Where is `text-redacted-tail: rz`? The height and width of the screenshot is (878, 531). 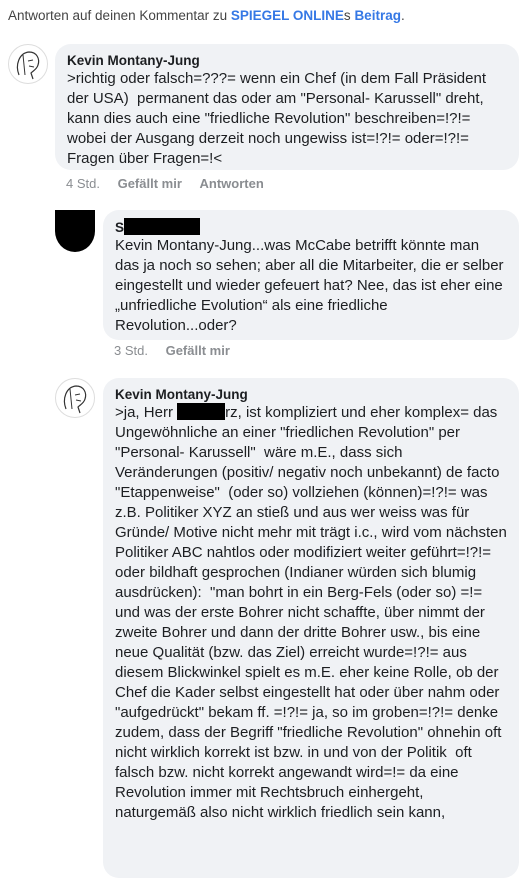
text-redacted-tail: rz is located at coordinates (231, 412).